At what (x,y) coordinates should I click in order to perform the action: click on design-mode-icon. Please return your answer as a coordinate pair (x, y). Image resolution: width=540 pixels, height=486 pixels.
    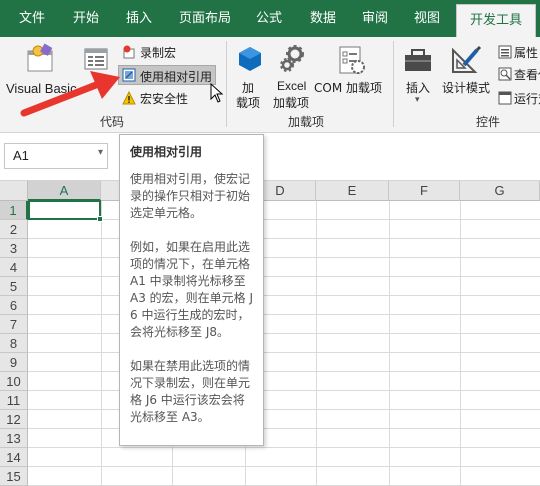
    Looking at the image, I should click on (467, 59).